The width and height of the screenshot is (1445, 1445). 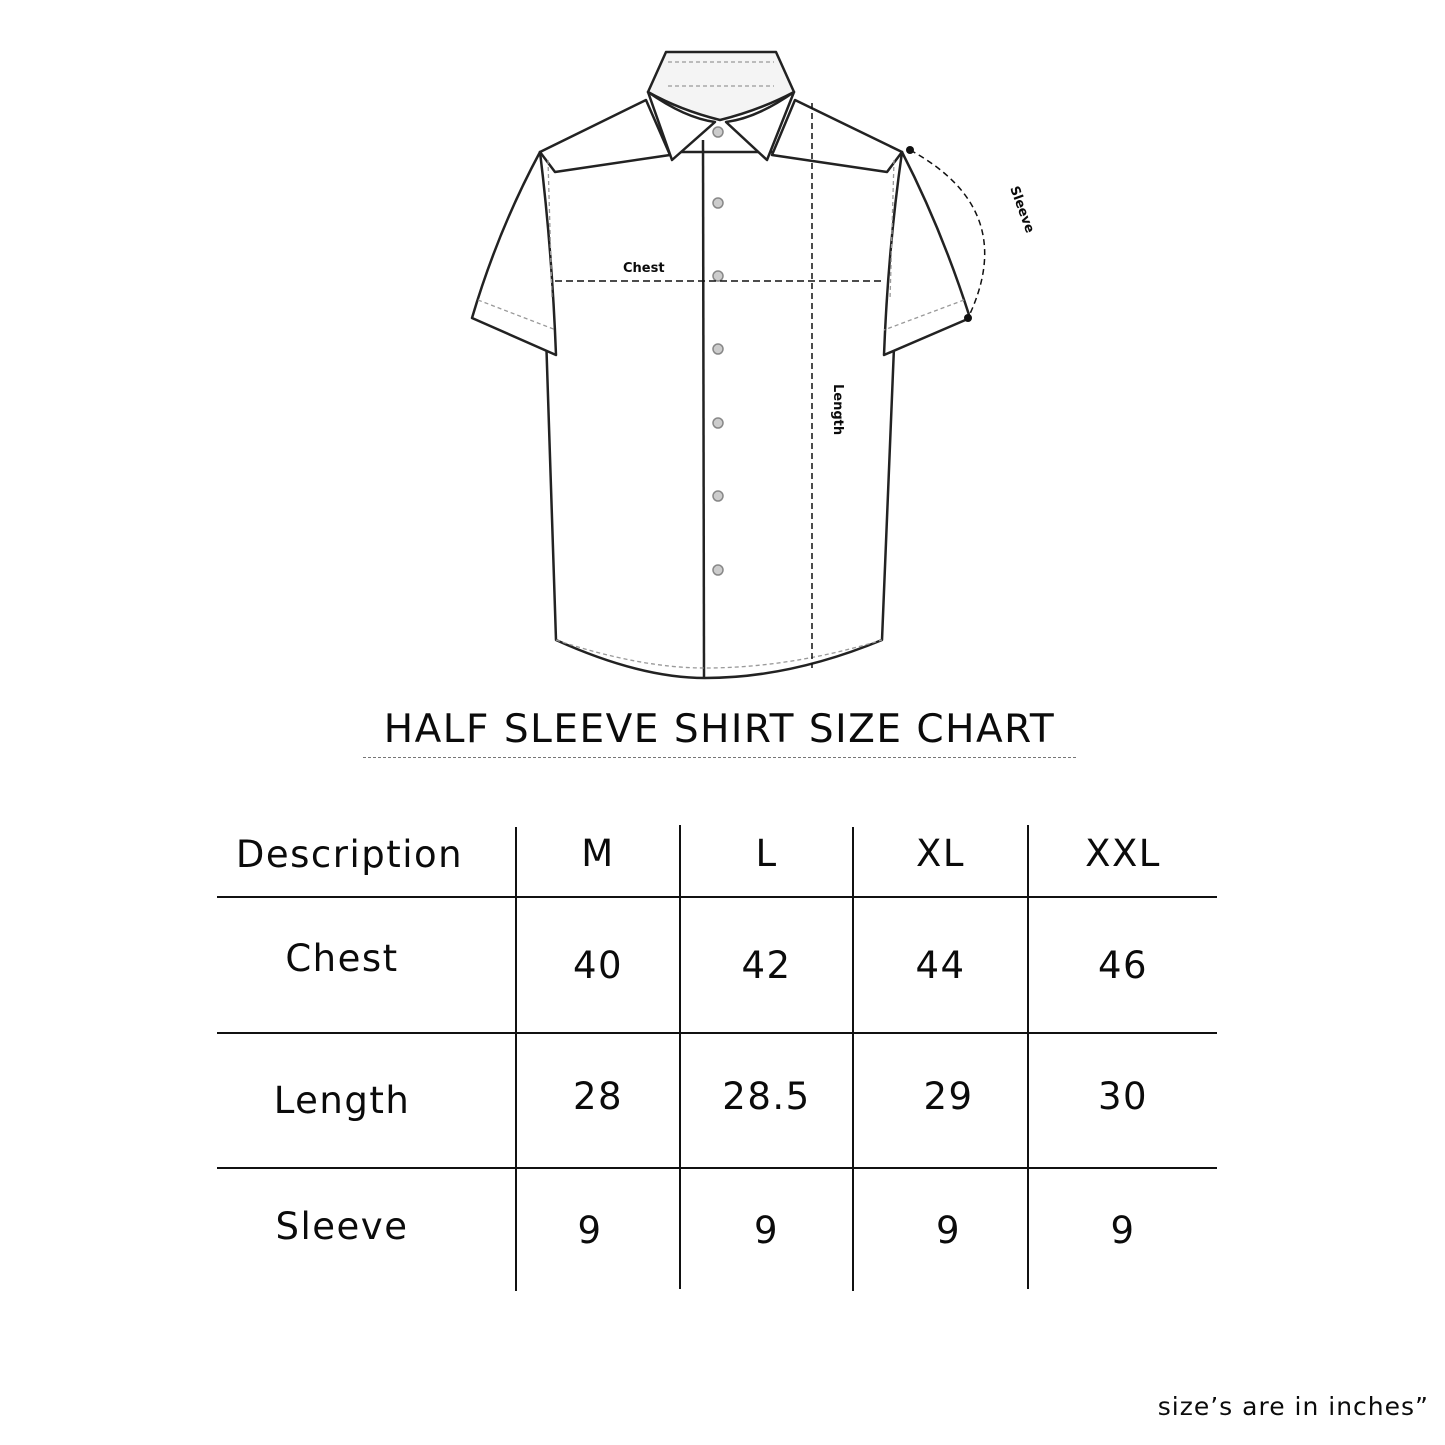 I want to click on header-size-l: L, so click(x=766, y=853).